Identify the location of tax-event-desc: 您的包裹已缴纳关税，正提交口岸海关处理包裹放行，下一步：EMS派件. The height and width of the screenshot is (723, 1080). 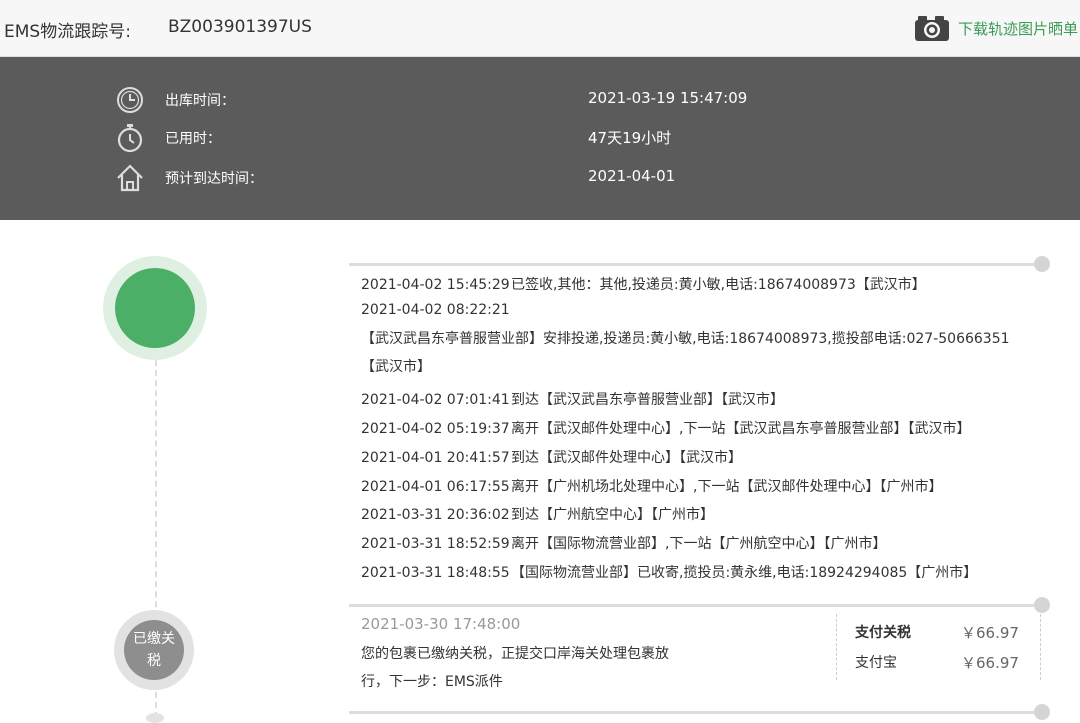
(515, 668).